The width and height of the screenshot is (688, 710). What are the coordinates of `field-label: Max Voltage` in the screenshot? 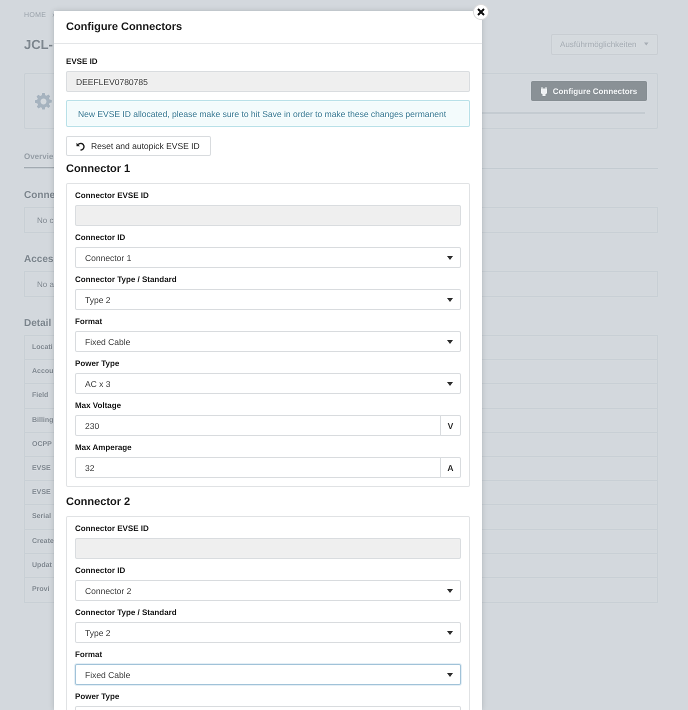 It's located at (98, 405).